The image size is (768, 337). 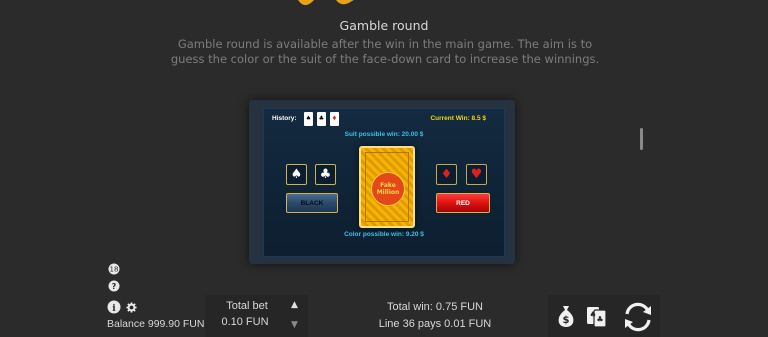 I want to click on balance: Balance 999.90 FUN, so click(x=156, y=324).